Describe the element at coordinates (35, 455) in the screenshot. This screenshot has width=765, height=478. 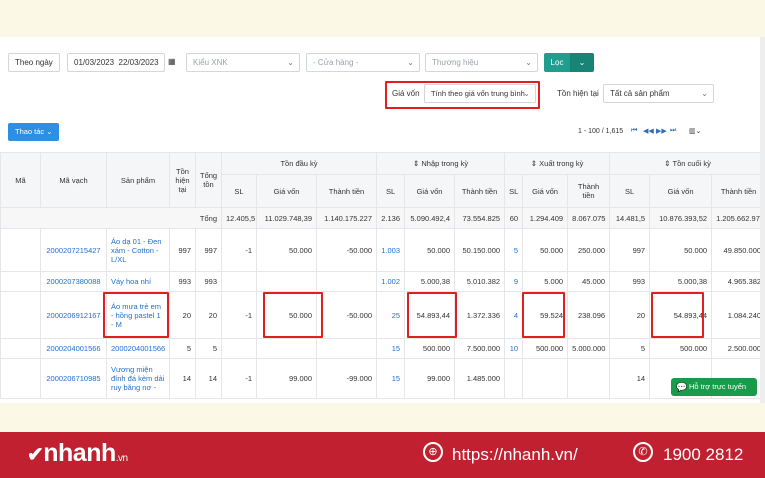
I see `logo-icon: ✔` at that location.